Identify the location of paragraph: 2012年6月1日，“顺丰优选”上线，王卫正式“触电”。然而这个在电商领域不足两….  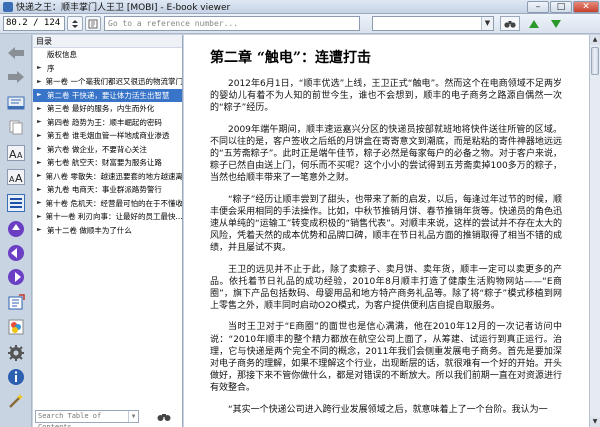
(386, 96).